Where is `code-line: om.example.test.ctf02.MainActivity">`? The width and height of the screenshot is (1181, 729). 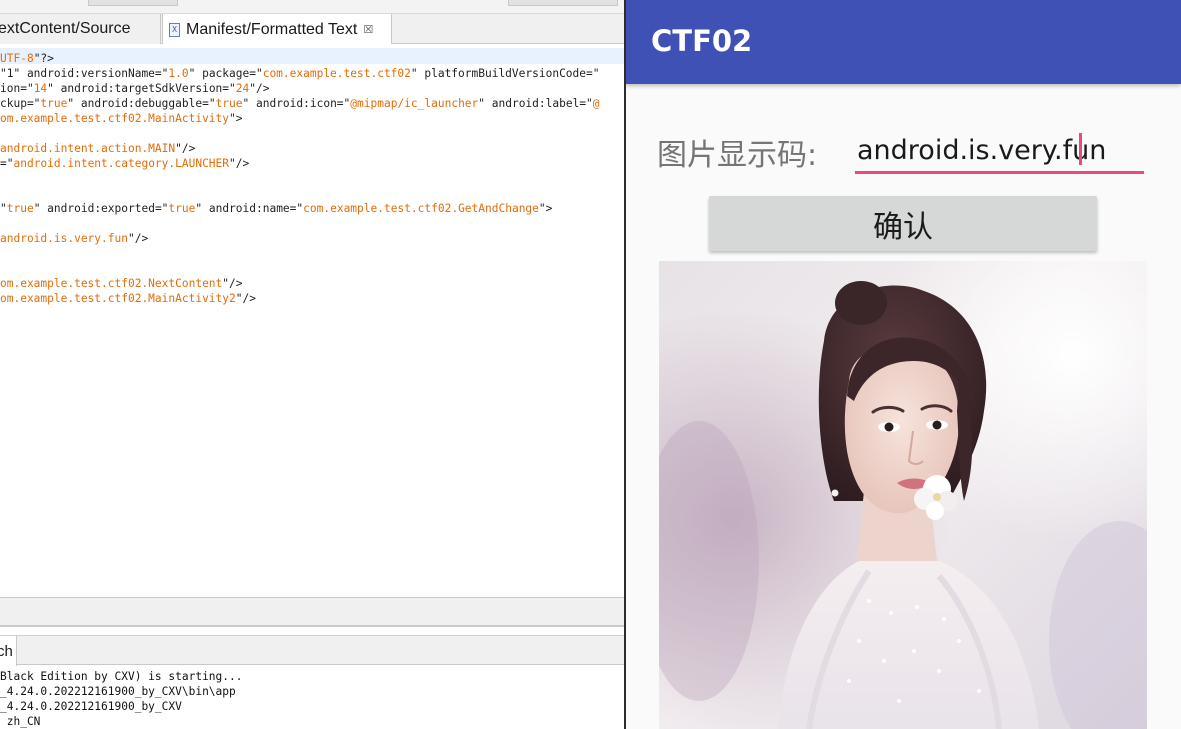
code-line: om.example.test.ctf02.MainActivity"> is located at coordinates (121, 118).